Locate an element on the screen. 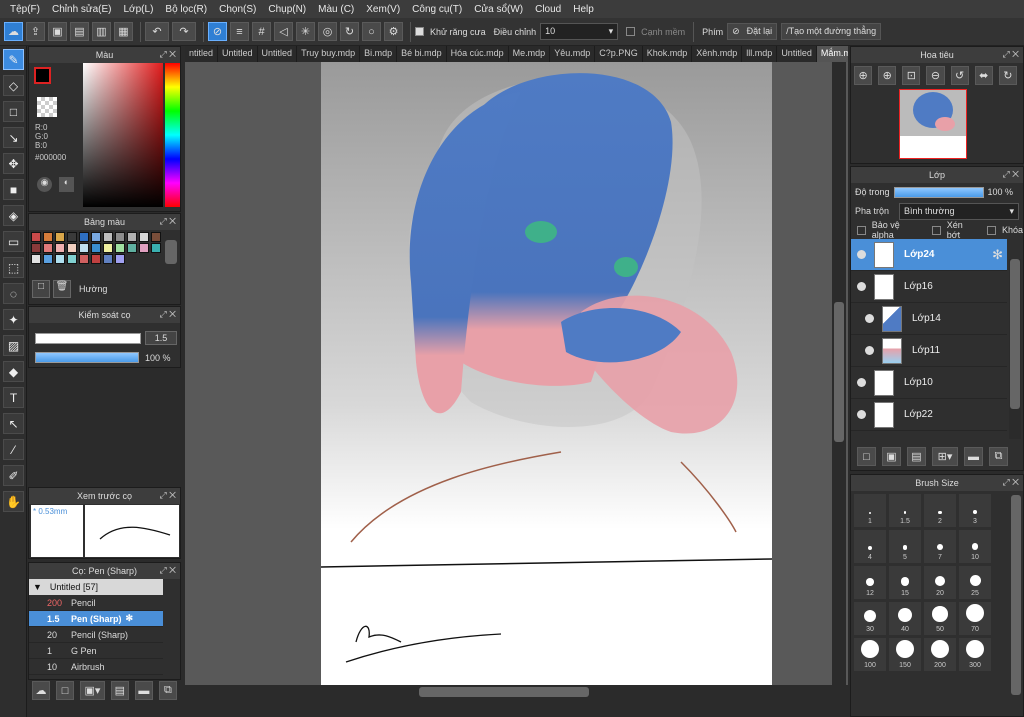 The image size is (1024, 717). layout-icon: ▦ is located at coordinates (123, 31).